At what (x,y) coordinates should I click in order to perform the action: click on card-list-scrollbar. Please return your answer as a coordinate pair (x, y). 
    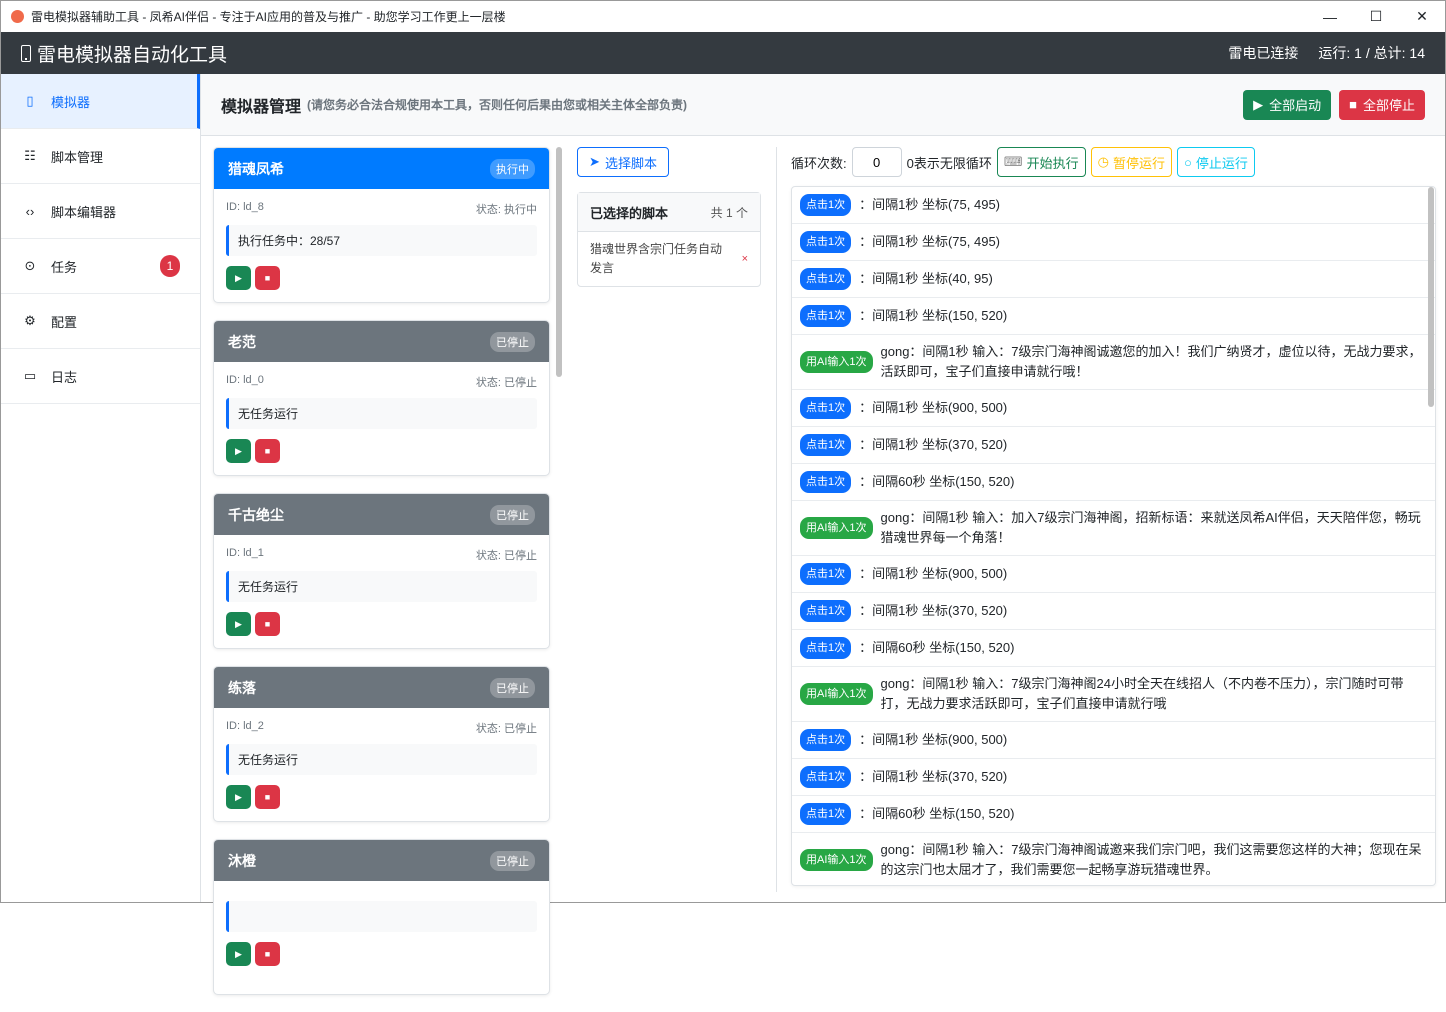
    Looking at the image, I should click on (559, 262).